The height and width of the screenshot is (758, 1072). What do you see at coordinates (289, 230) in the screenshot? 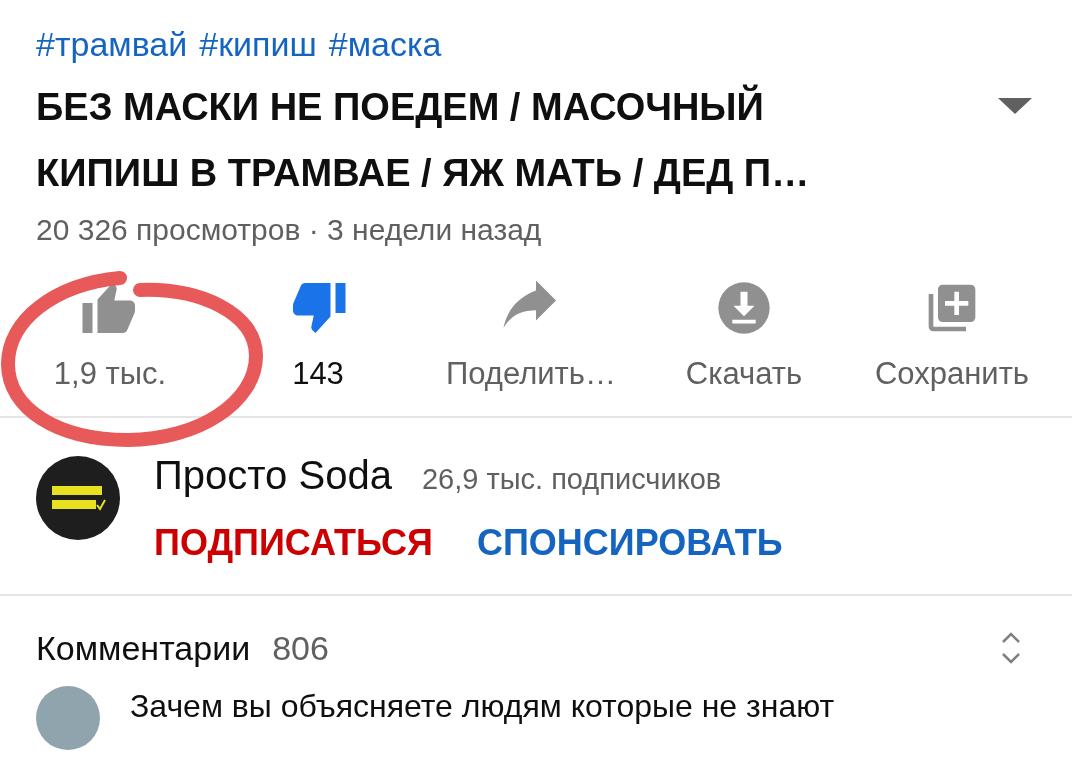
I see `view-count-text: 20 326 просмотров · 3 недели назад` at bounding box center [289, 230].